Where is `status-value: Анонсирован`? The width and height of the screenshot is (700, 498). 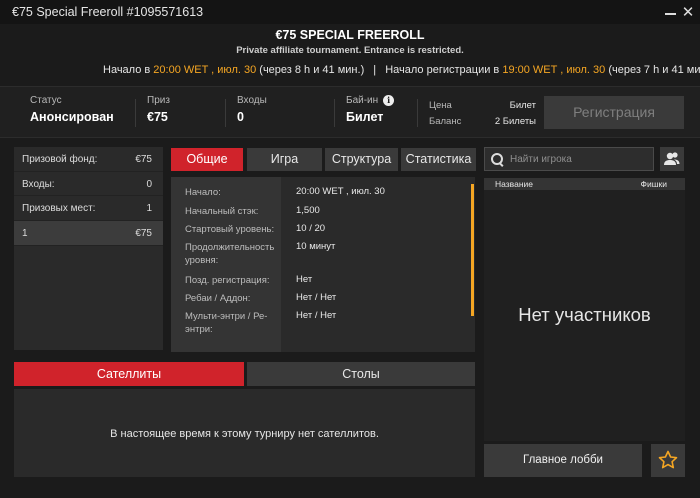 status-value: Анонсирован is located at coordinates (72, 117).